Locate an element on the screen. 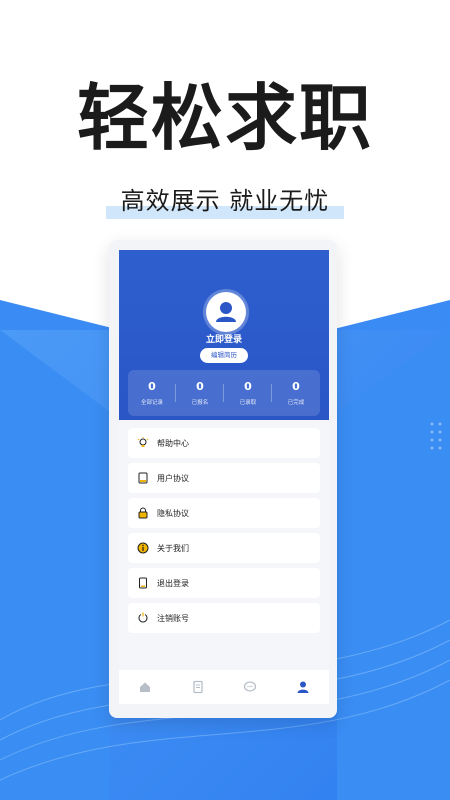  lightbulb-icon is located at coordinates (143, 443).